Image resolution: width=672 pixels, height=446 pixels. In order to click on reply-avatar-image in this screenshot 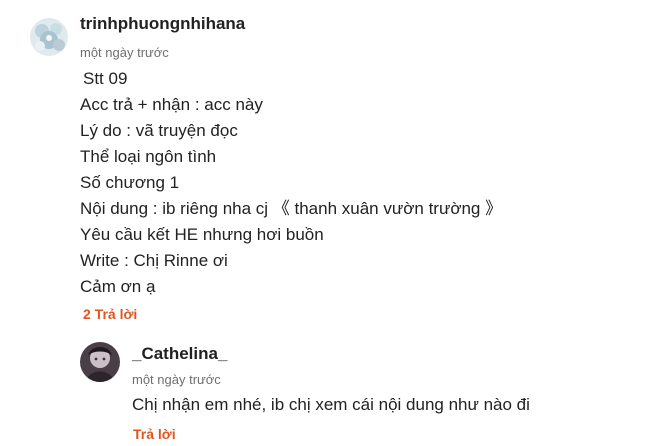, I will do `click(100, 362)`.